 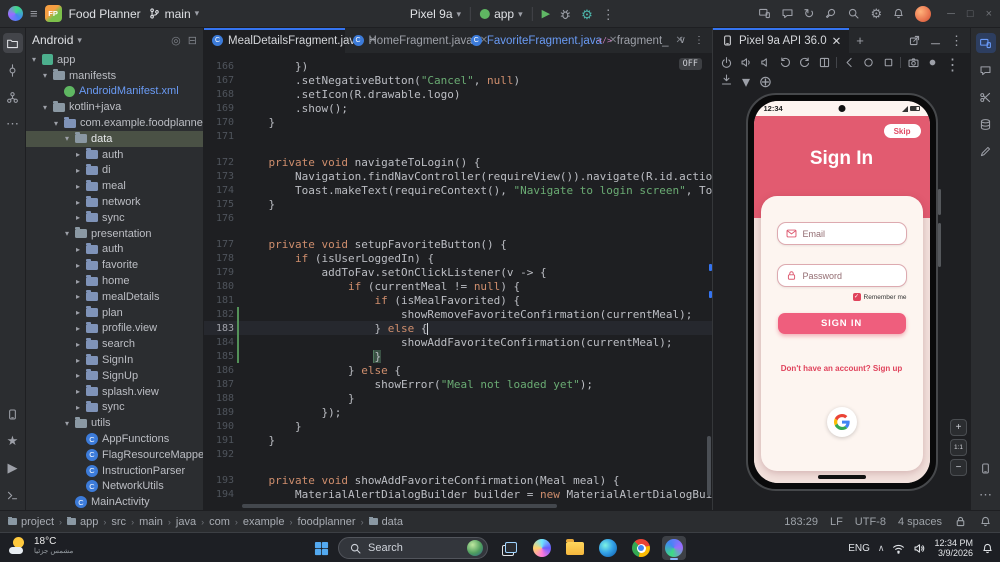 What do you see at coordinates (176, 40) in the screenshot?
I see `locate-file-icon: ◎` at bounding box center [176, 40].